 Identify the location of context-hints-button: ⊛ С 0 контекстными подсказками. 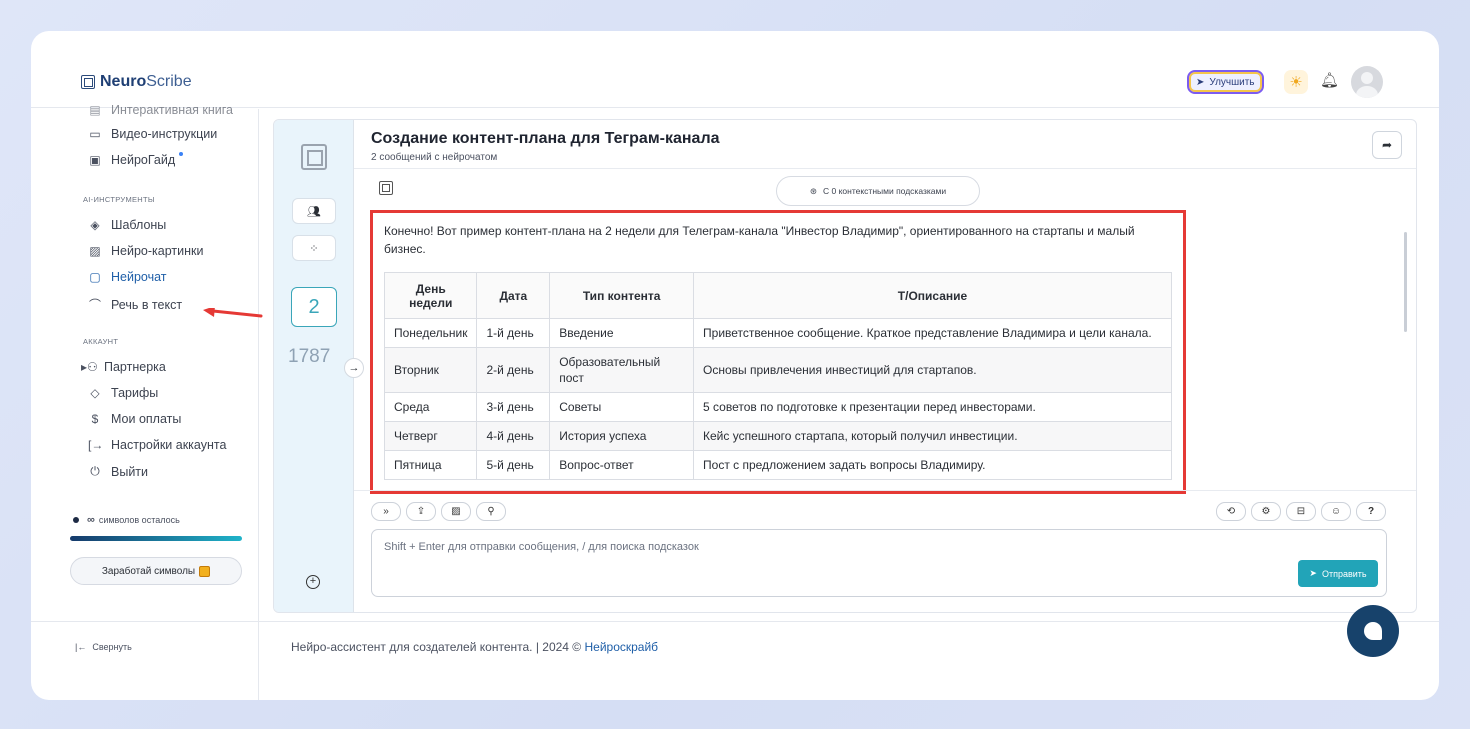
(878, 191).